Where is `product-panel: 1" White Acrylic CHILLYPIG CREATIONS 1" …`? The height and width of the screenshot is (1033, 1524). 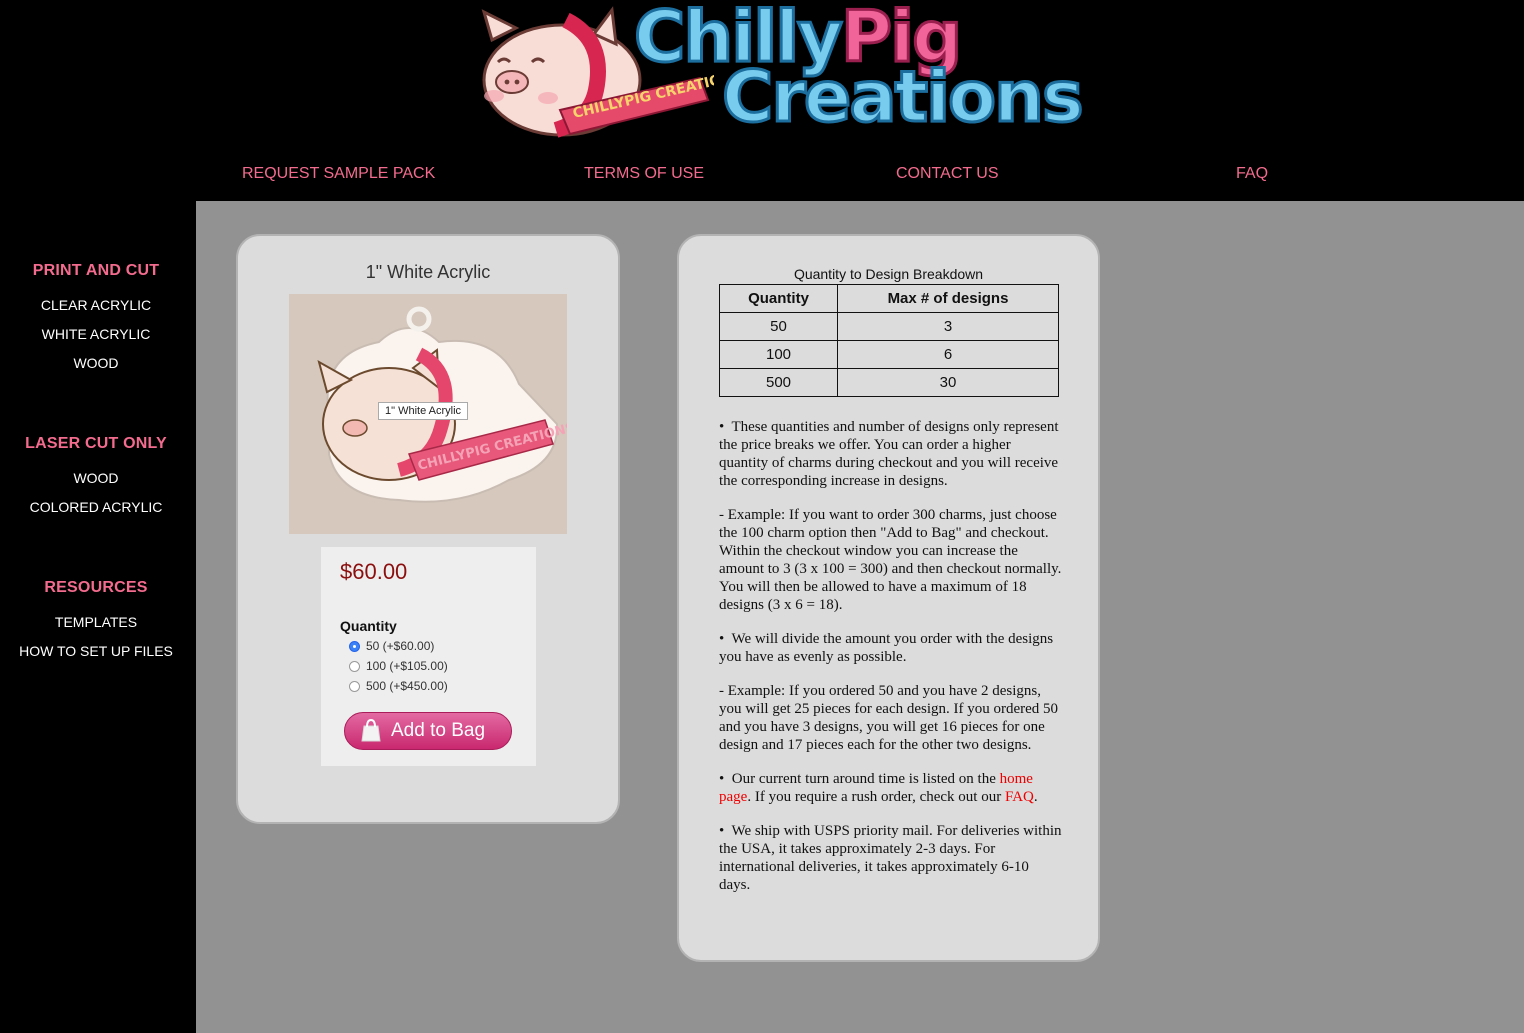 product-panel: 1" White Acrylic CHILLYPIG CREATIONS 1" … is located at coordinates (428, 529).